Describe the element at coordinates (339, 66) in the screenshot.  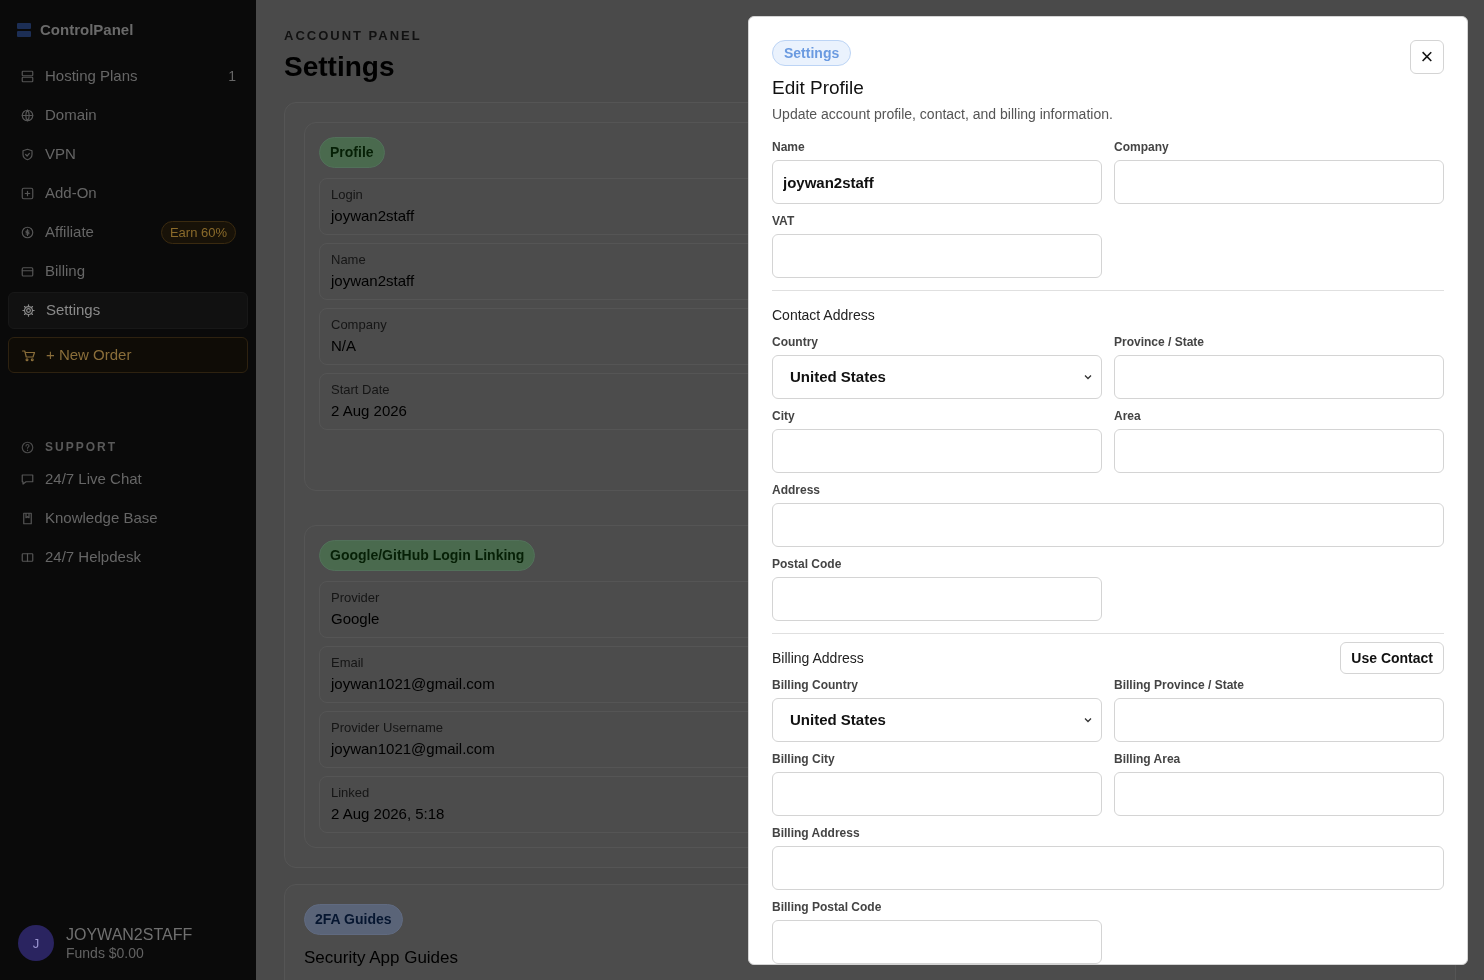
I see `page-title: Settings` at that location.